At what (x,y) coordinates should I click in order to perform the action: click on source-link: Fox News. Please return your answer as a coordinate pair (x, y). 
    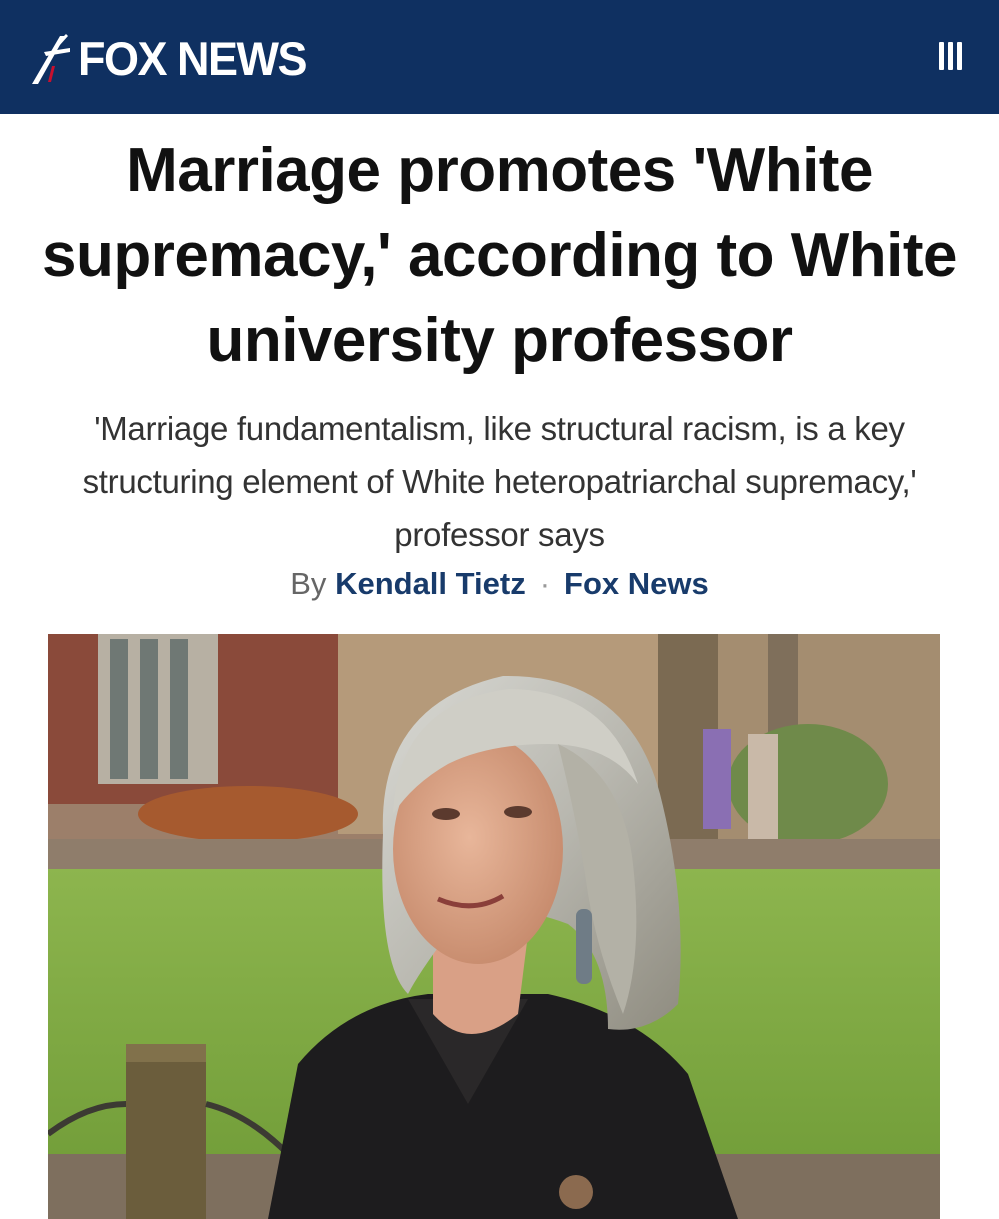
    Looking at the image, I should click on (636, 583).